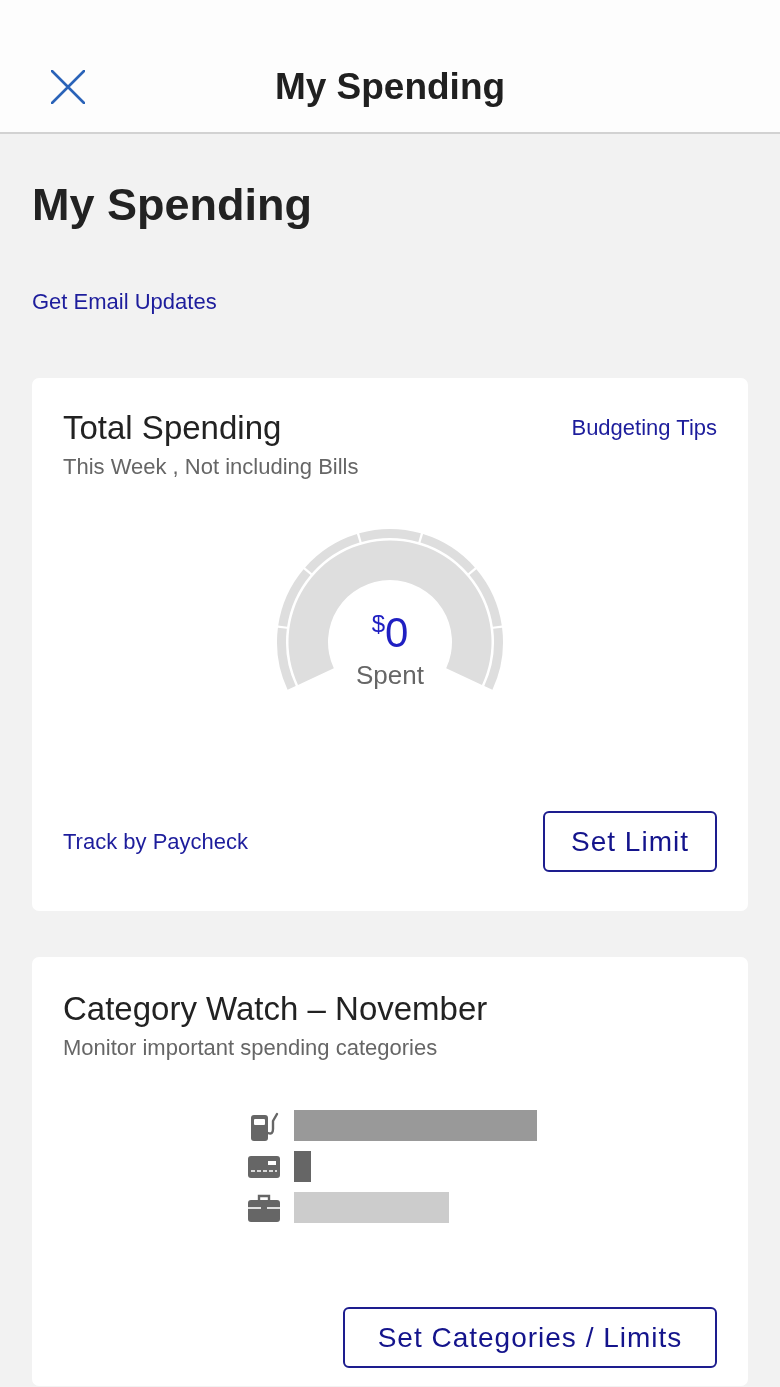  I want to click on toolbox-icon, so click(264, 1207).